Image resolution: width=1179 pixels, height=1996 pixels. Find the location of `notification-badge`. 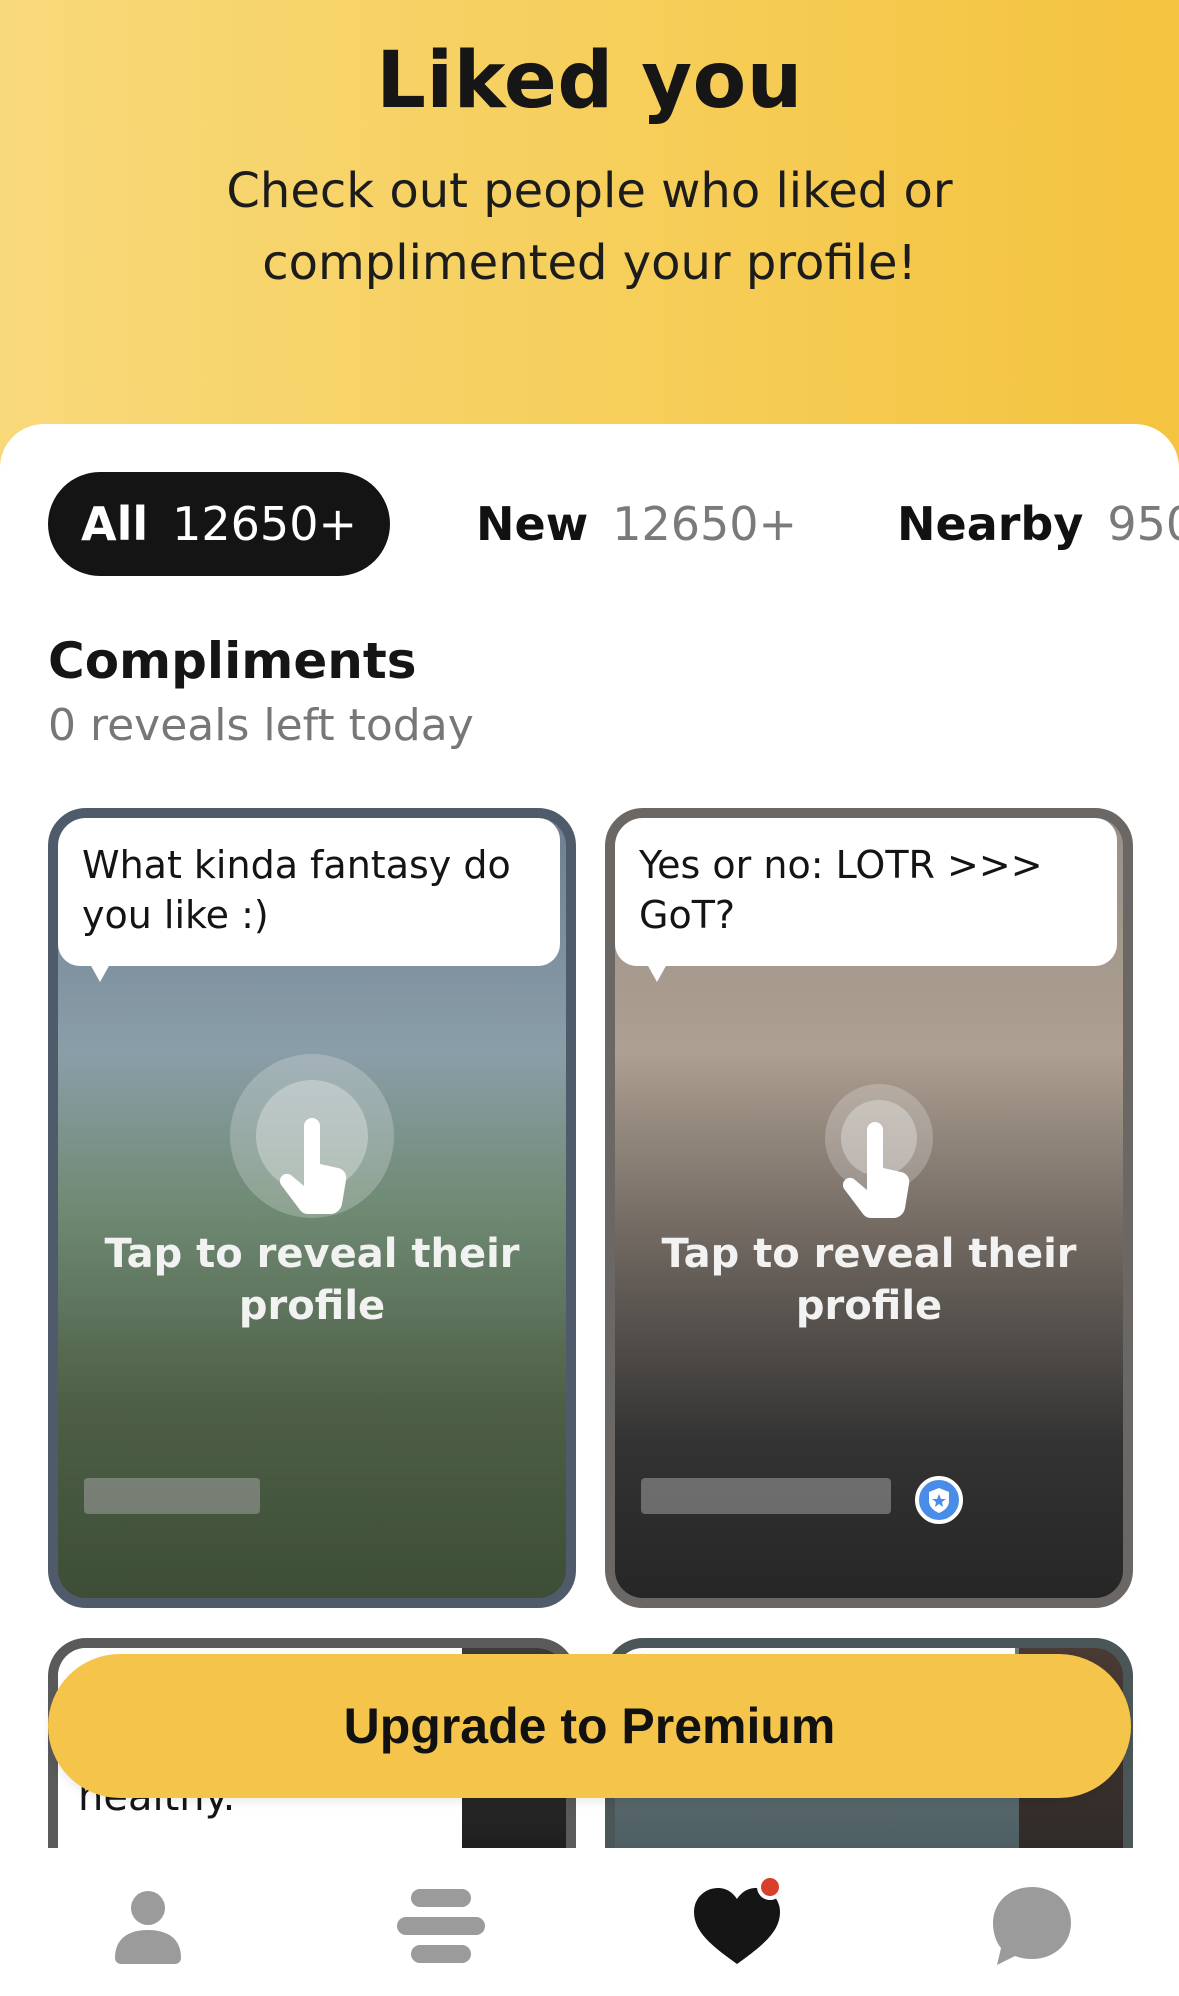

notification-badge is located at coordinates (770, 1887).